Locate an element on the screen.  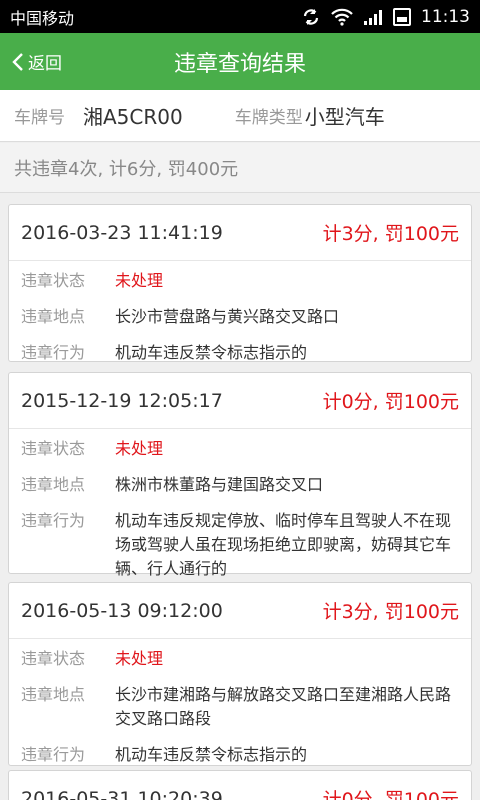
back-label: 返回 is located at coordinates (45, 64).